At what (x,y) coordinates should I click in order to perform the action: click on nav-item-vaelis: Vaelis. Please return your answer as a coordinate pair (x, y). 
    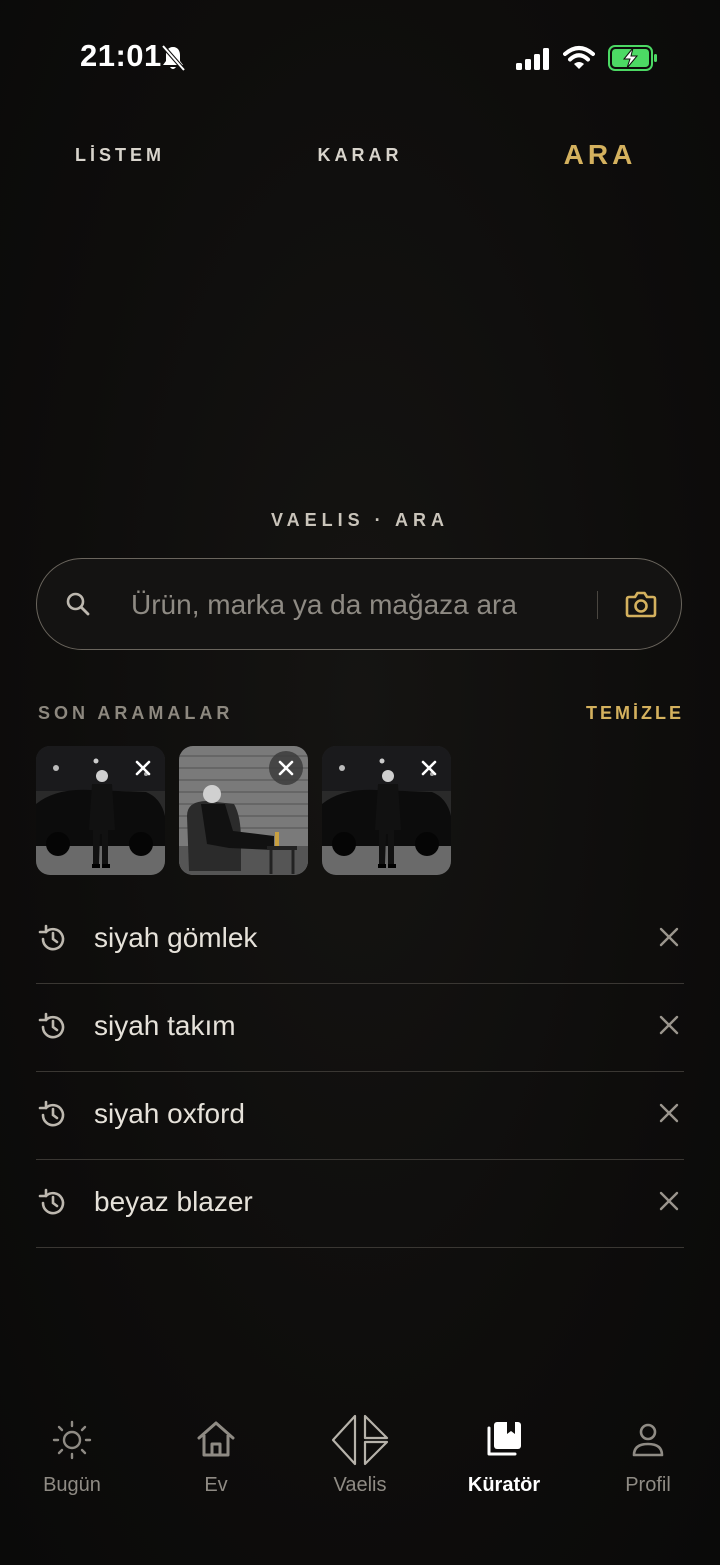
    Looking at the image, I should click on (360, 1455).